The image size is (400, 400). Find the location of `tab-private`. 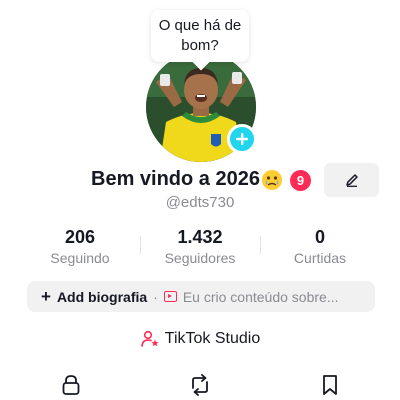

tab-private is located at coordinates (71, 385).